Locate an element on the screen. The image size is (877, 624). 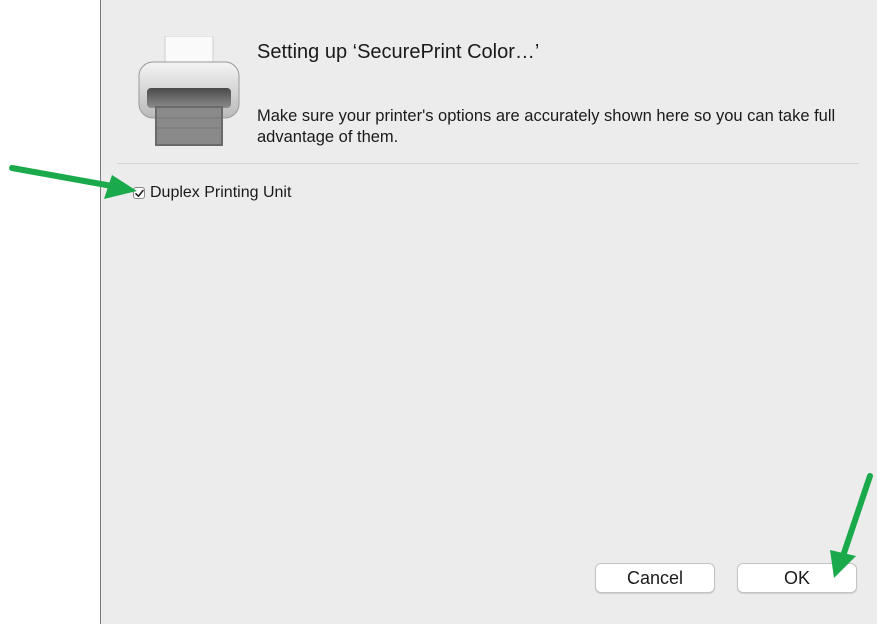
arrow-to-duplex-checkbox is located at coordinates (73, 182).